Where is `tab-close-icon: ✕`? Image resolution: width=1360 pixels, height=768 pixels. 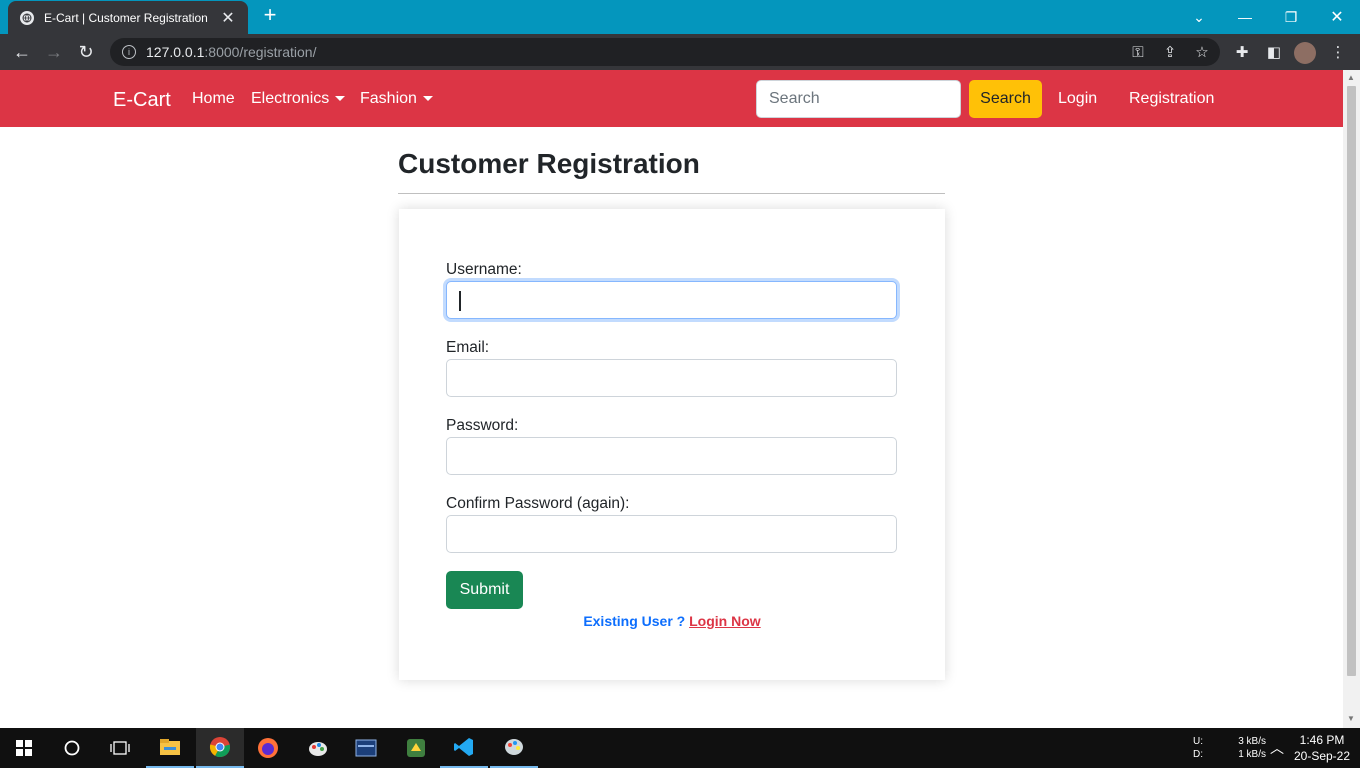
tab-close-icon: ✕ is located at coordinates (228, 18).